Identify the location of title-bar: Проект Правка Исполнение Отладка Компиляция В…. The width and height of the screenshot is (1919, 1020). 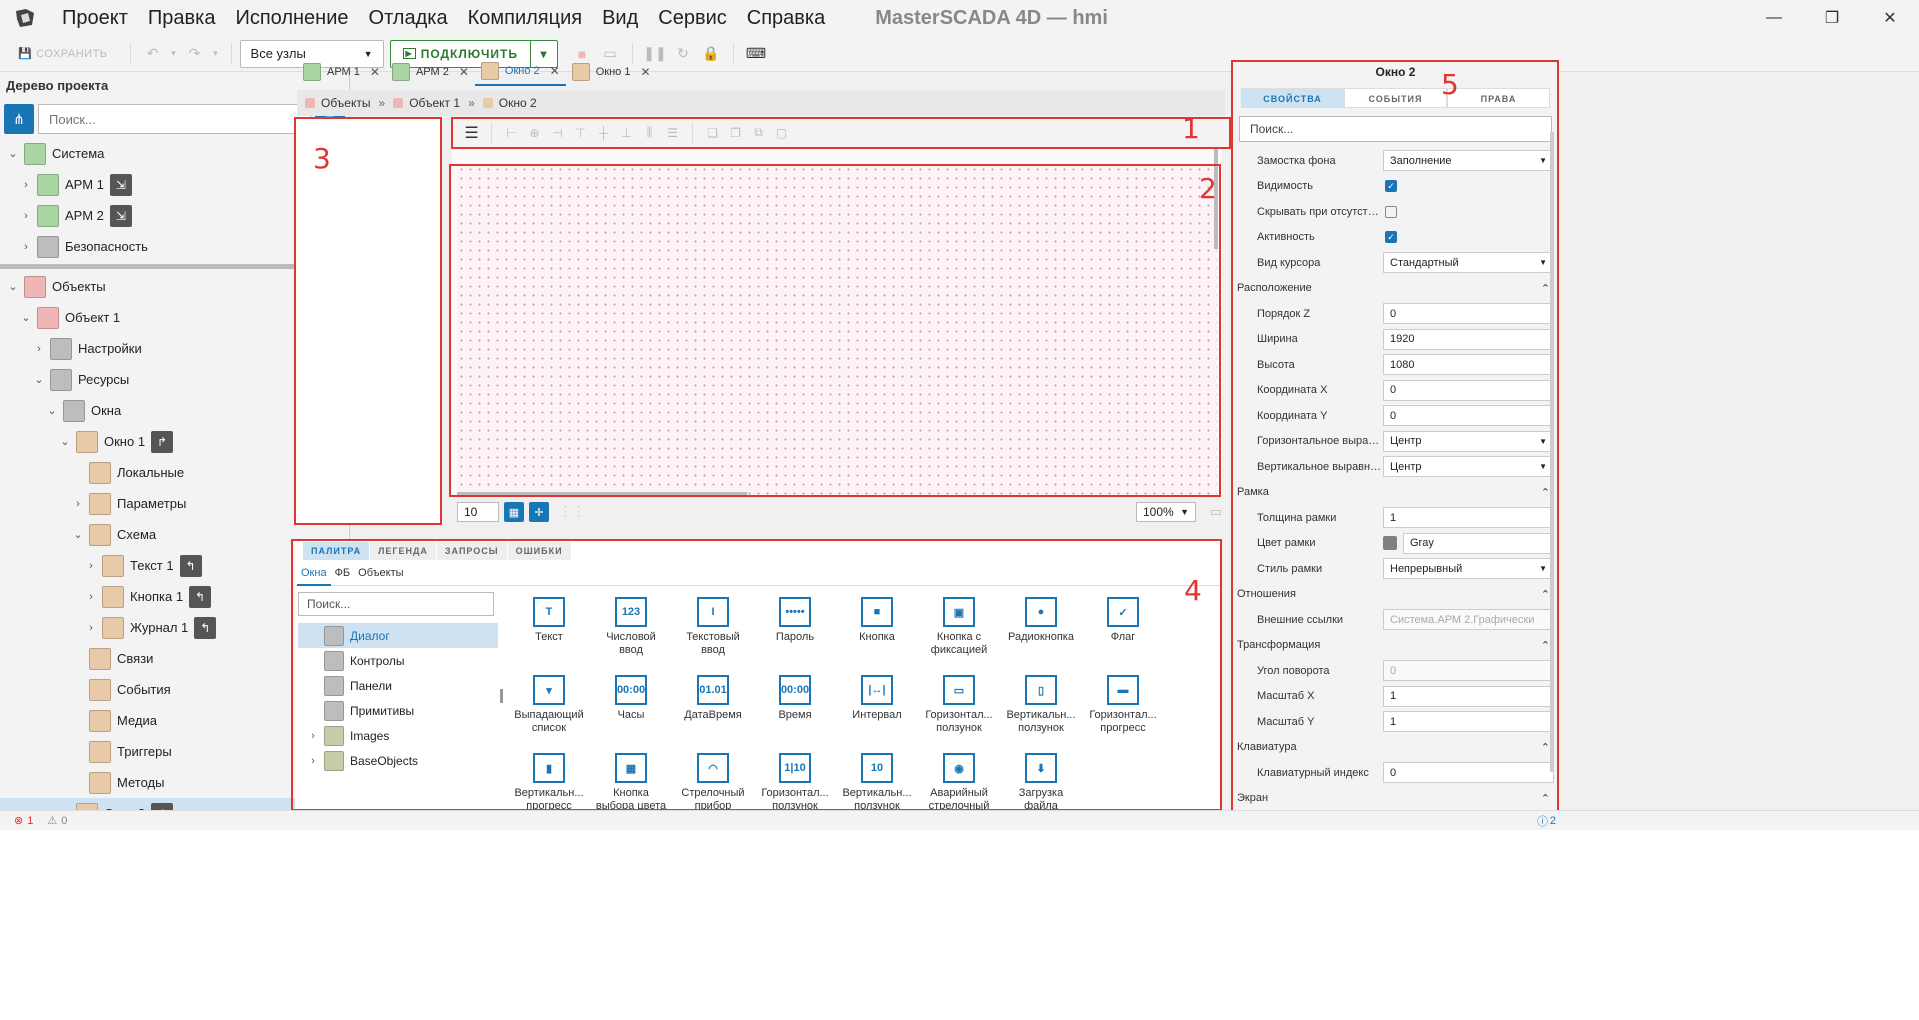
(959, 18).